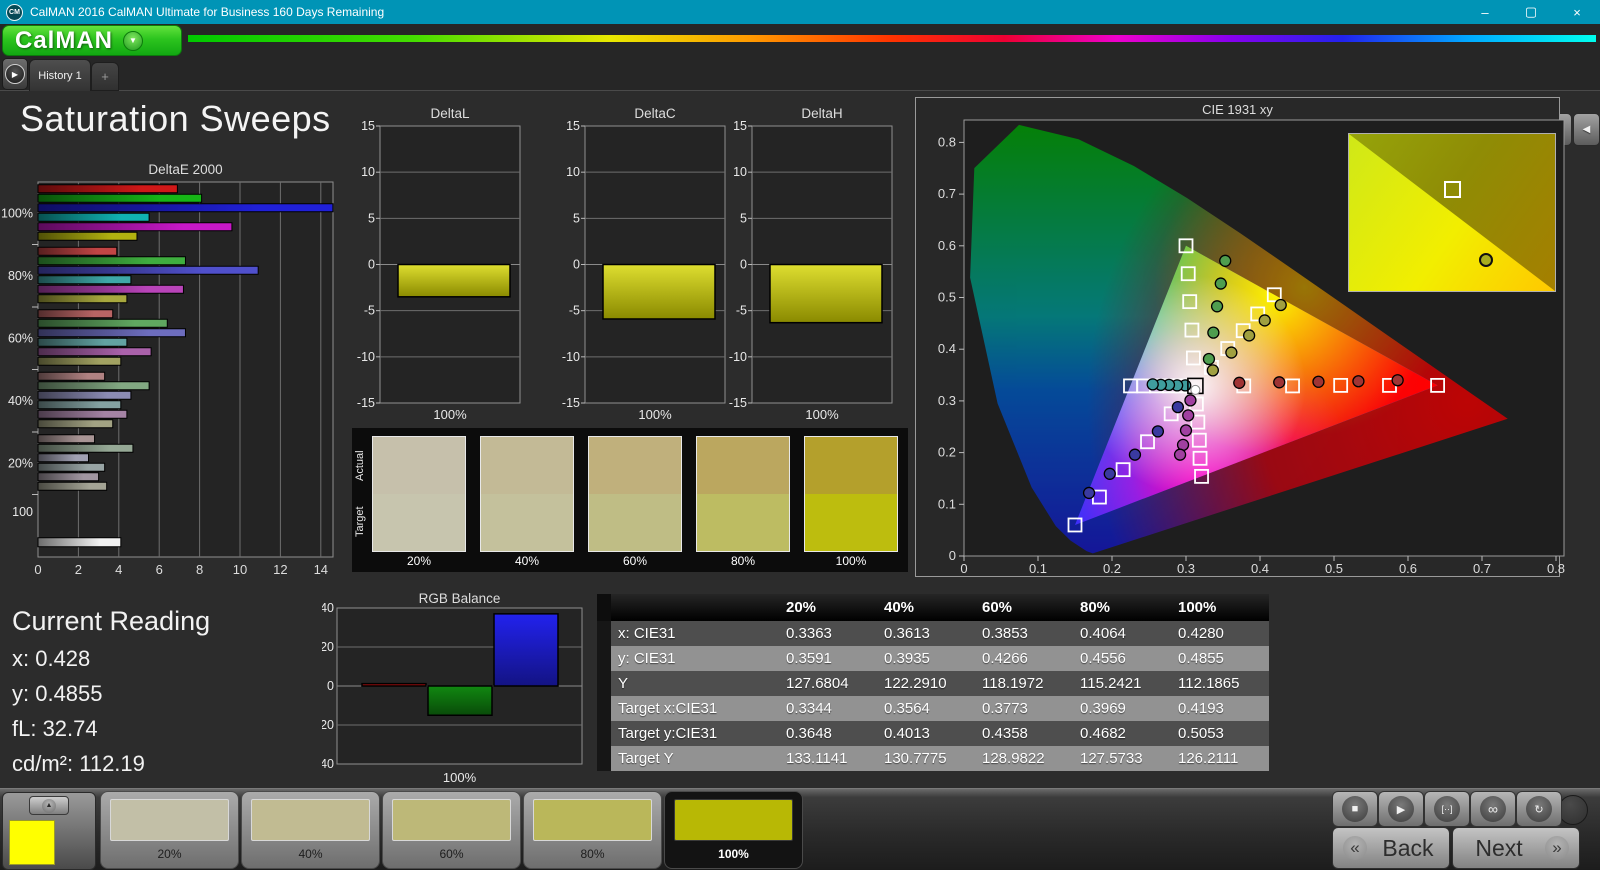 The height and width of the screenshot is (870, 1600). What do you see at coordinates (20, 401) in the screenshot?
I see `svg-text: 40%` at bounding box center [20, 401].